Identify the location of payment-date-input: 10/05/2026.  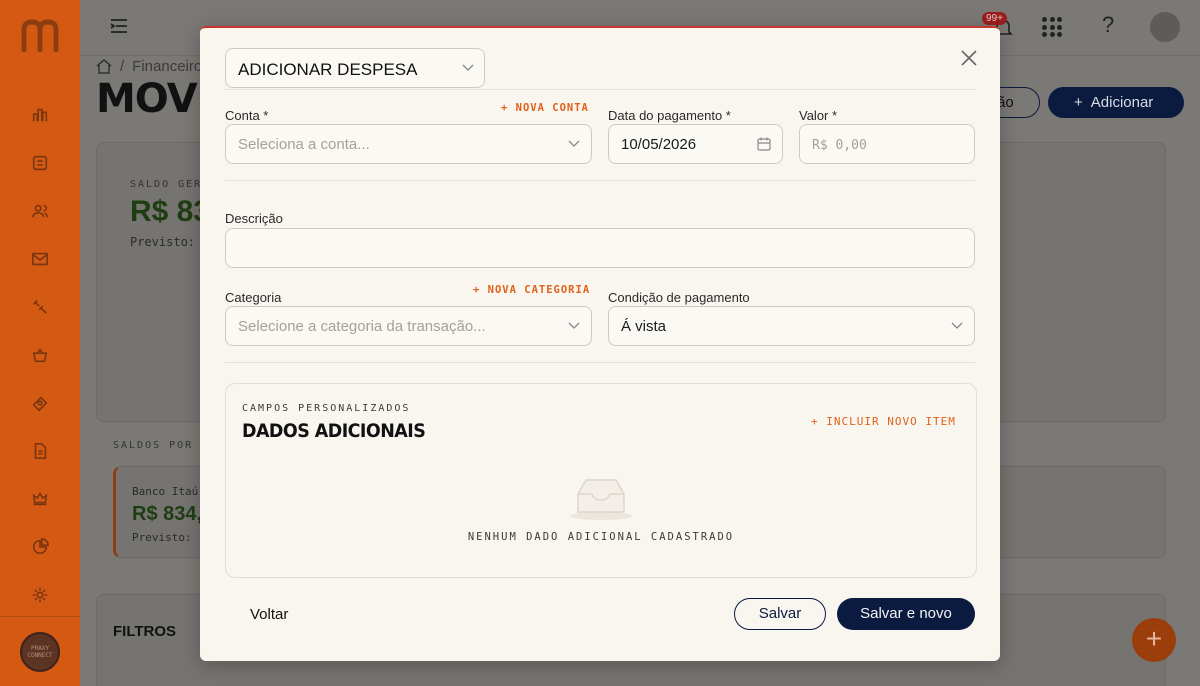
(695, 144).